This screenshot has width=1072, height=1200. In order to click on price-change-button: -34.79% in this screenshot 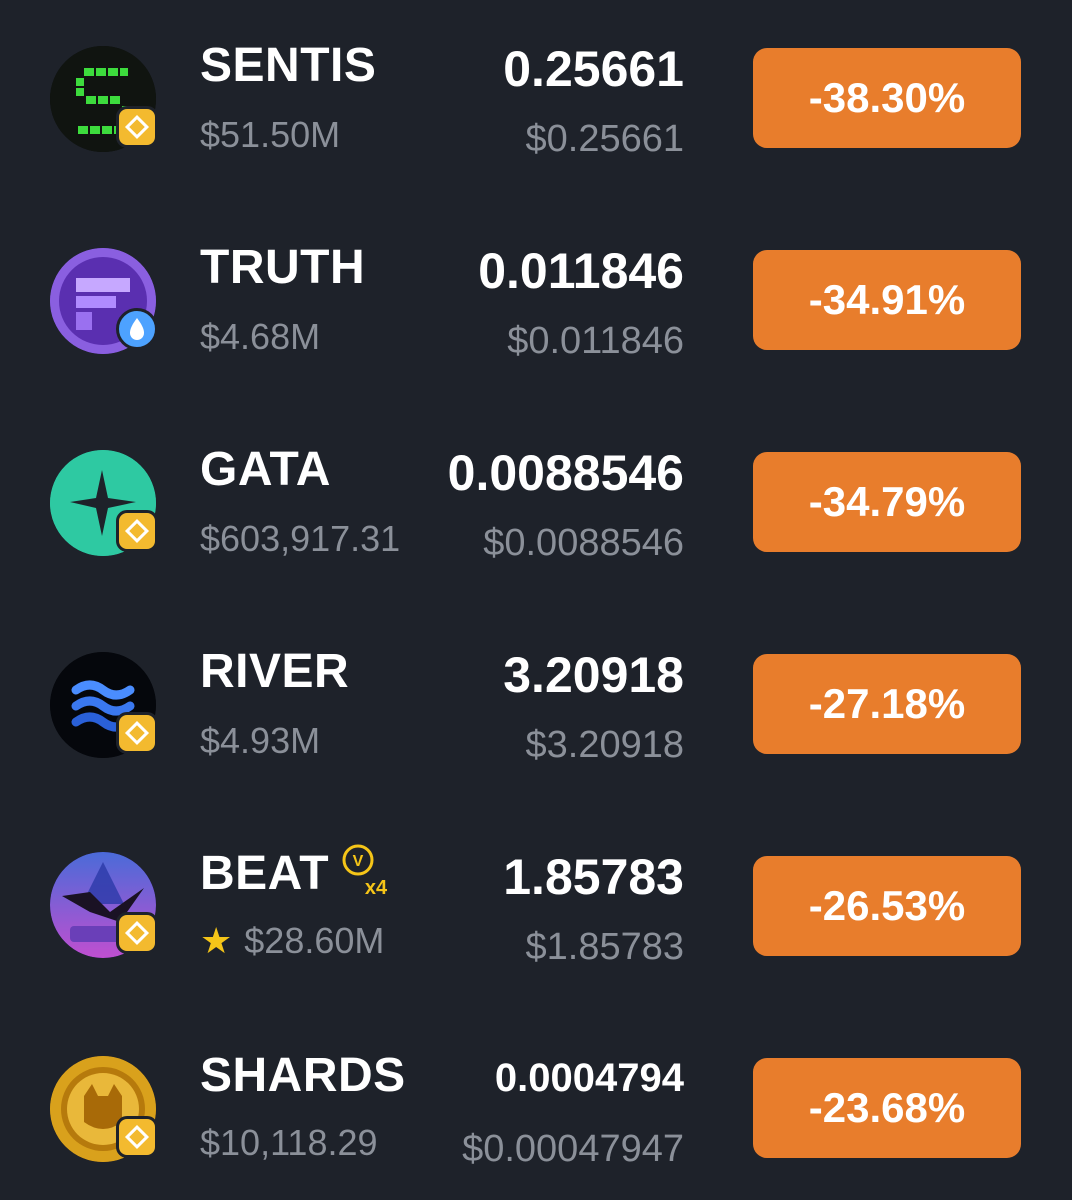, I will do `click(887, 502)`.